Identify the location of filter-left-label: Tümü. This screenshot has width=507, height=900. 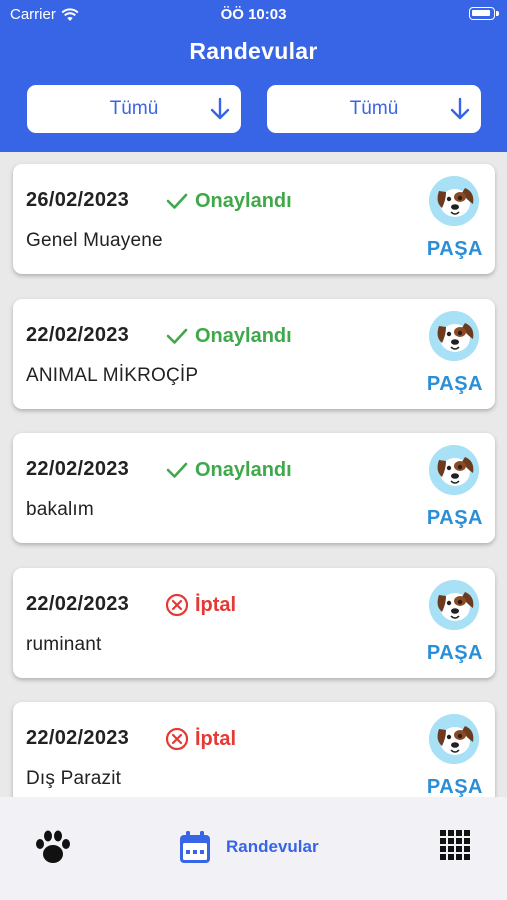
(134, 108).